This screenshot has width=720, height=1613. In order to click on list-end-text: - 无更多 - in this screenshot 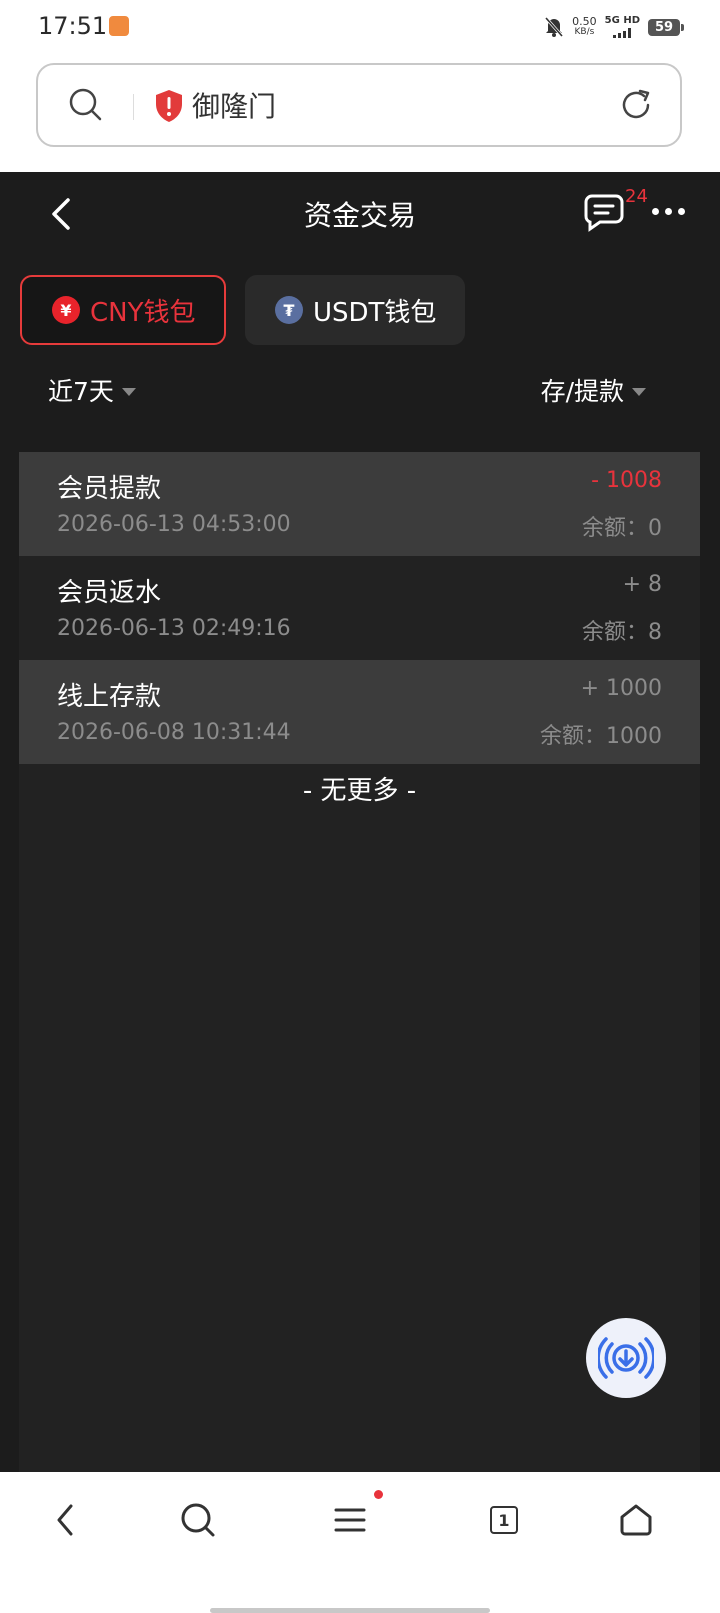, I will do `click(359, 791)`.